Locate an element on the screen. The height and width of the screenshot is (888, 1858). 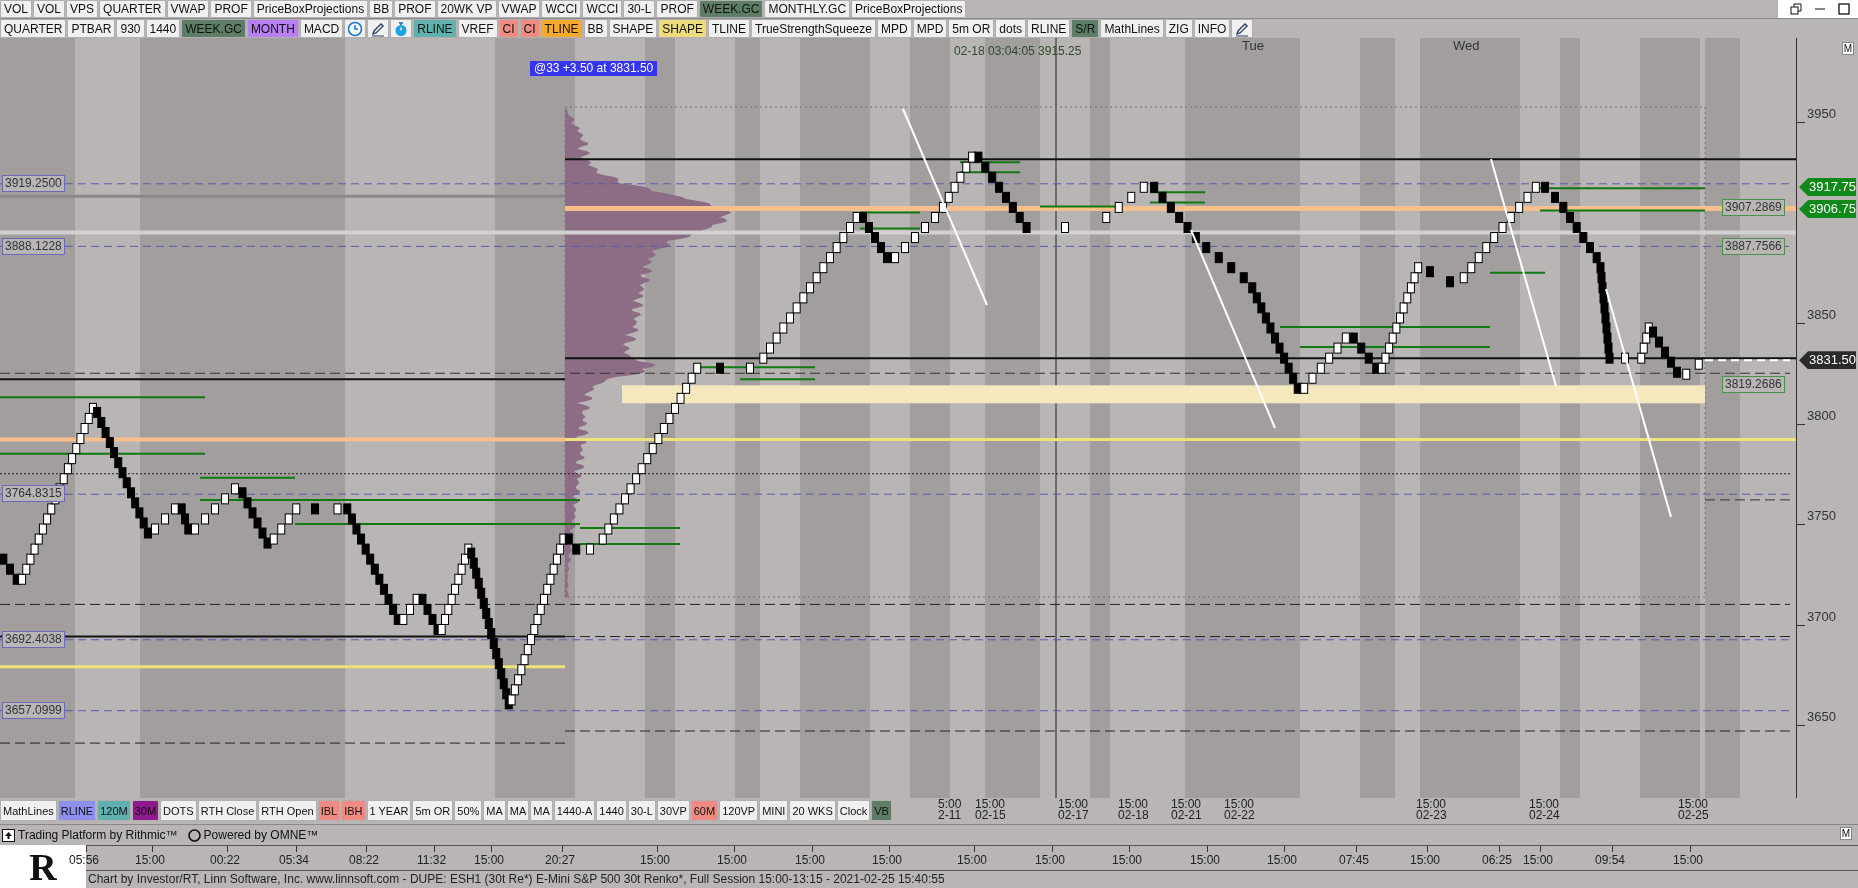
toolbar-button: PTBAR is located at coordinates (91, 29).